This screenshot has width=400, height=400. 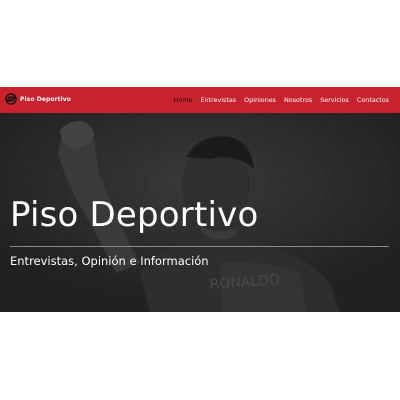 I want to click on nav-servicios: Servicios, so click(x=334, y=100).